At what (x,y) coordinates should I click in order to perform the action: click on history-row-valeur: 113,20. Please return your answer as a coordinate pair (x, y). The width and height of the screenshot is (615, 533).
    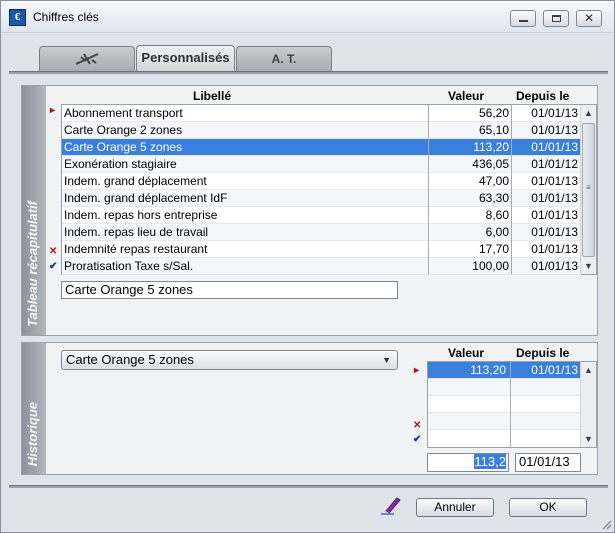
    Looking at the image, I should click on (488, 370).